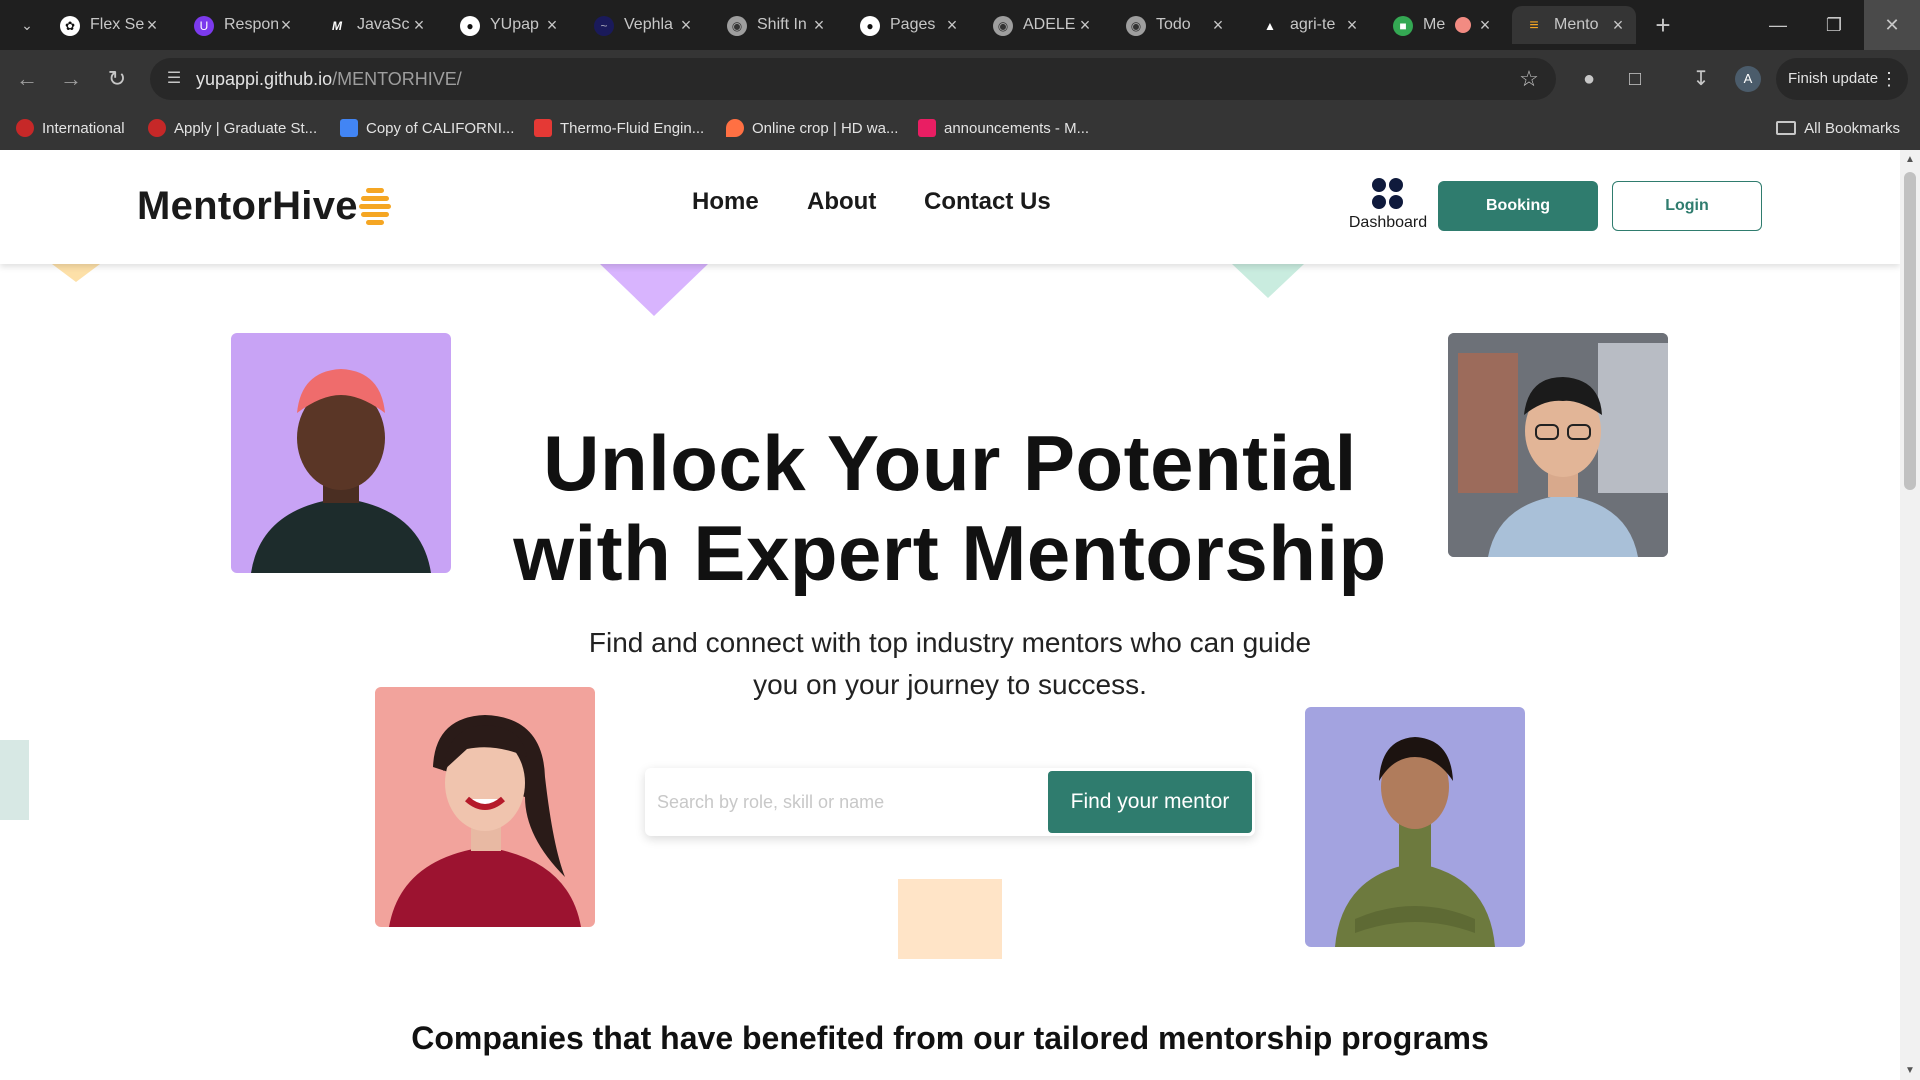  What do you see at coordinates (247, 206) in the screenshot?
I see `brand-logo: MentorHive` at bounding box center [247, 206].